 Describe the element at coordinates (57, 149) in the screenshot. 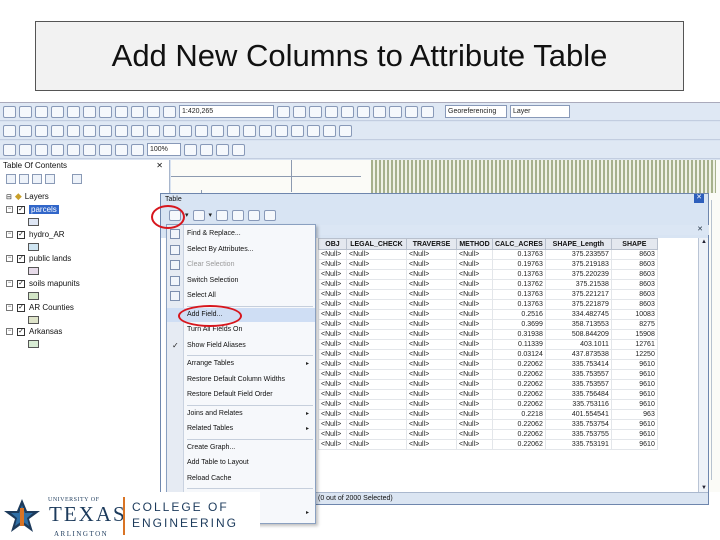

I see `zoom-whole-page-icon` at that location.